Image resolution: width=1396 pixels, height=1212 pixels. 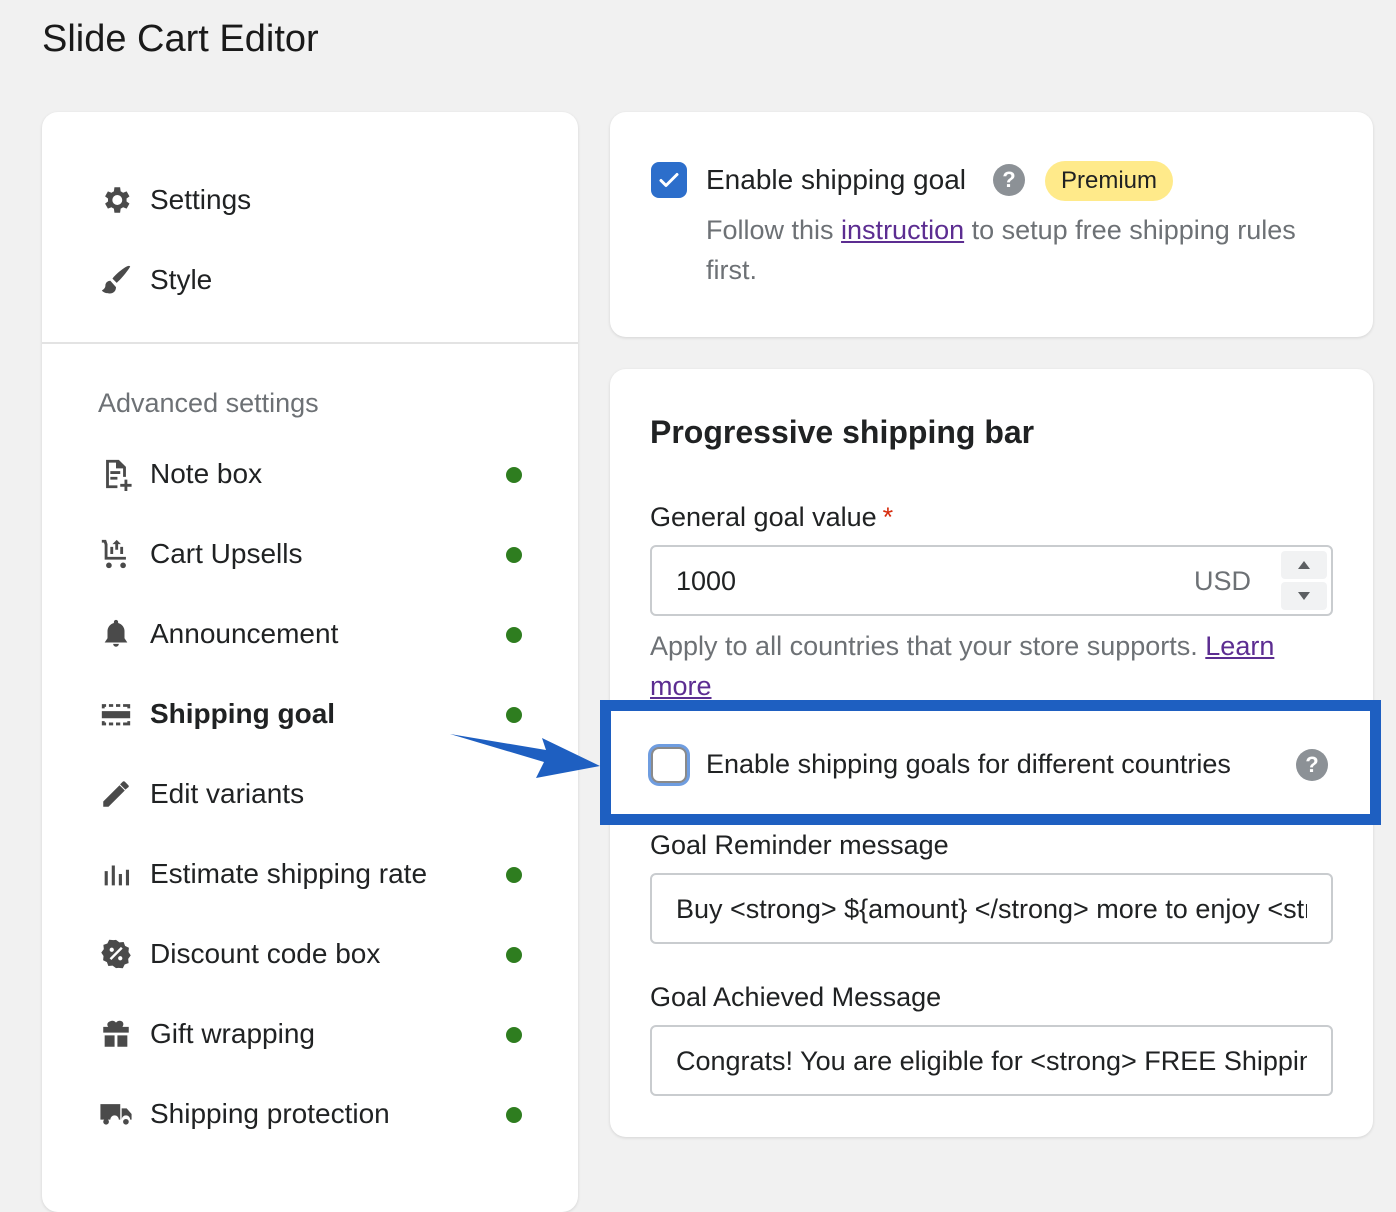 What do you see at coordinates (706, 581) in the screenshot?
I see `goal-value-text: 1000` at bounding box center [706, 581].